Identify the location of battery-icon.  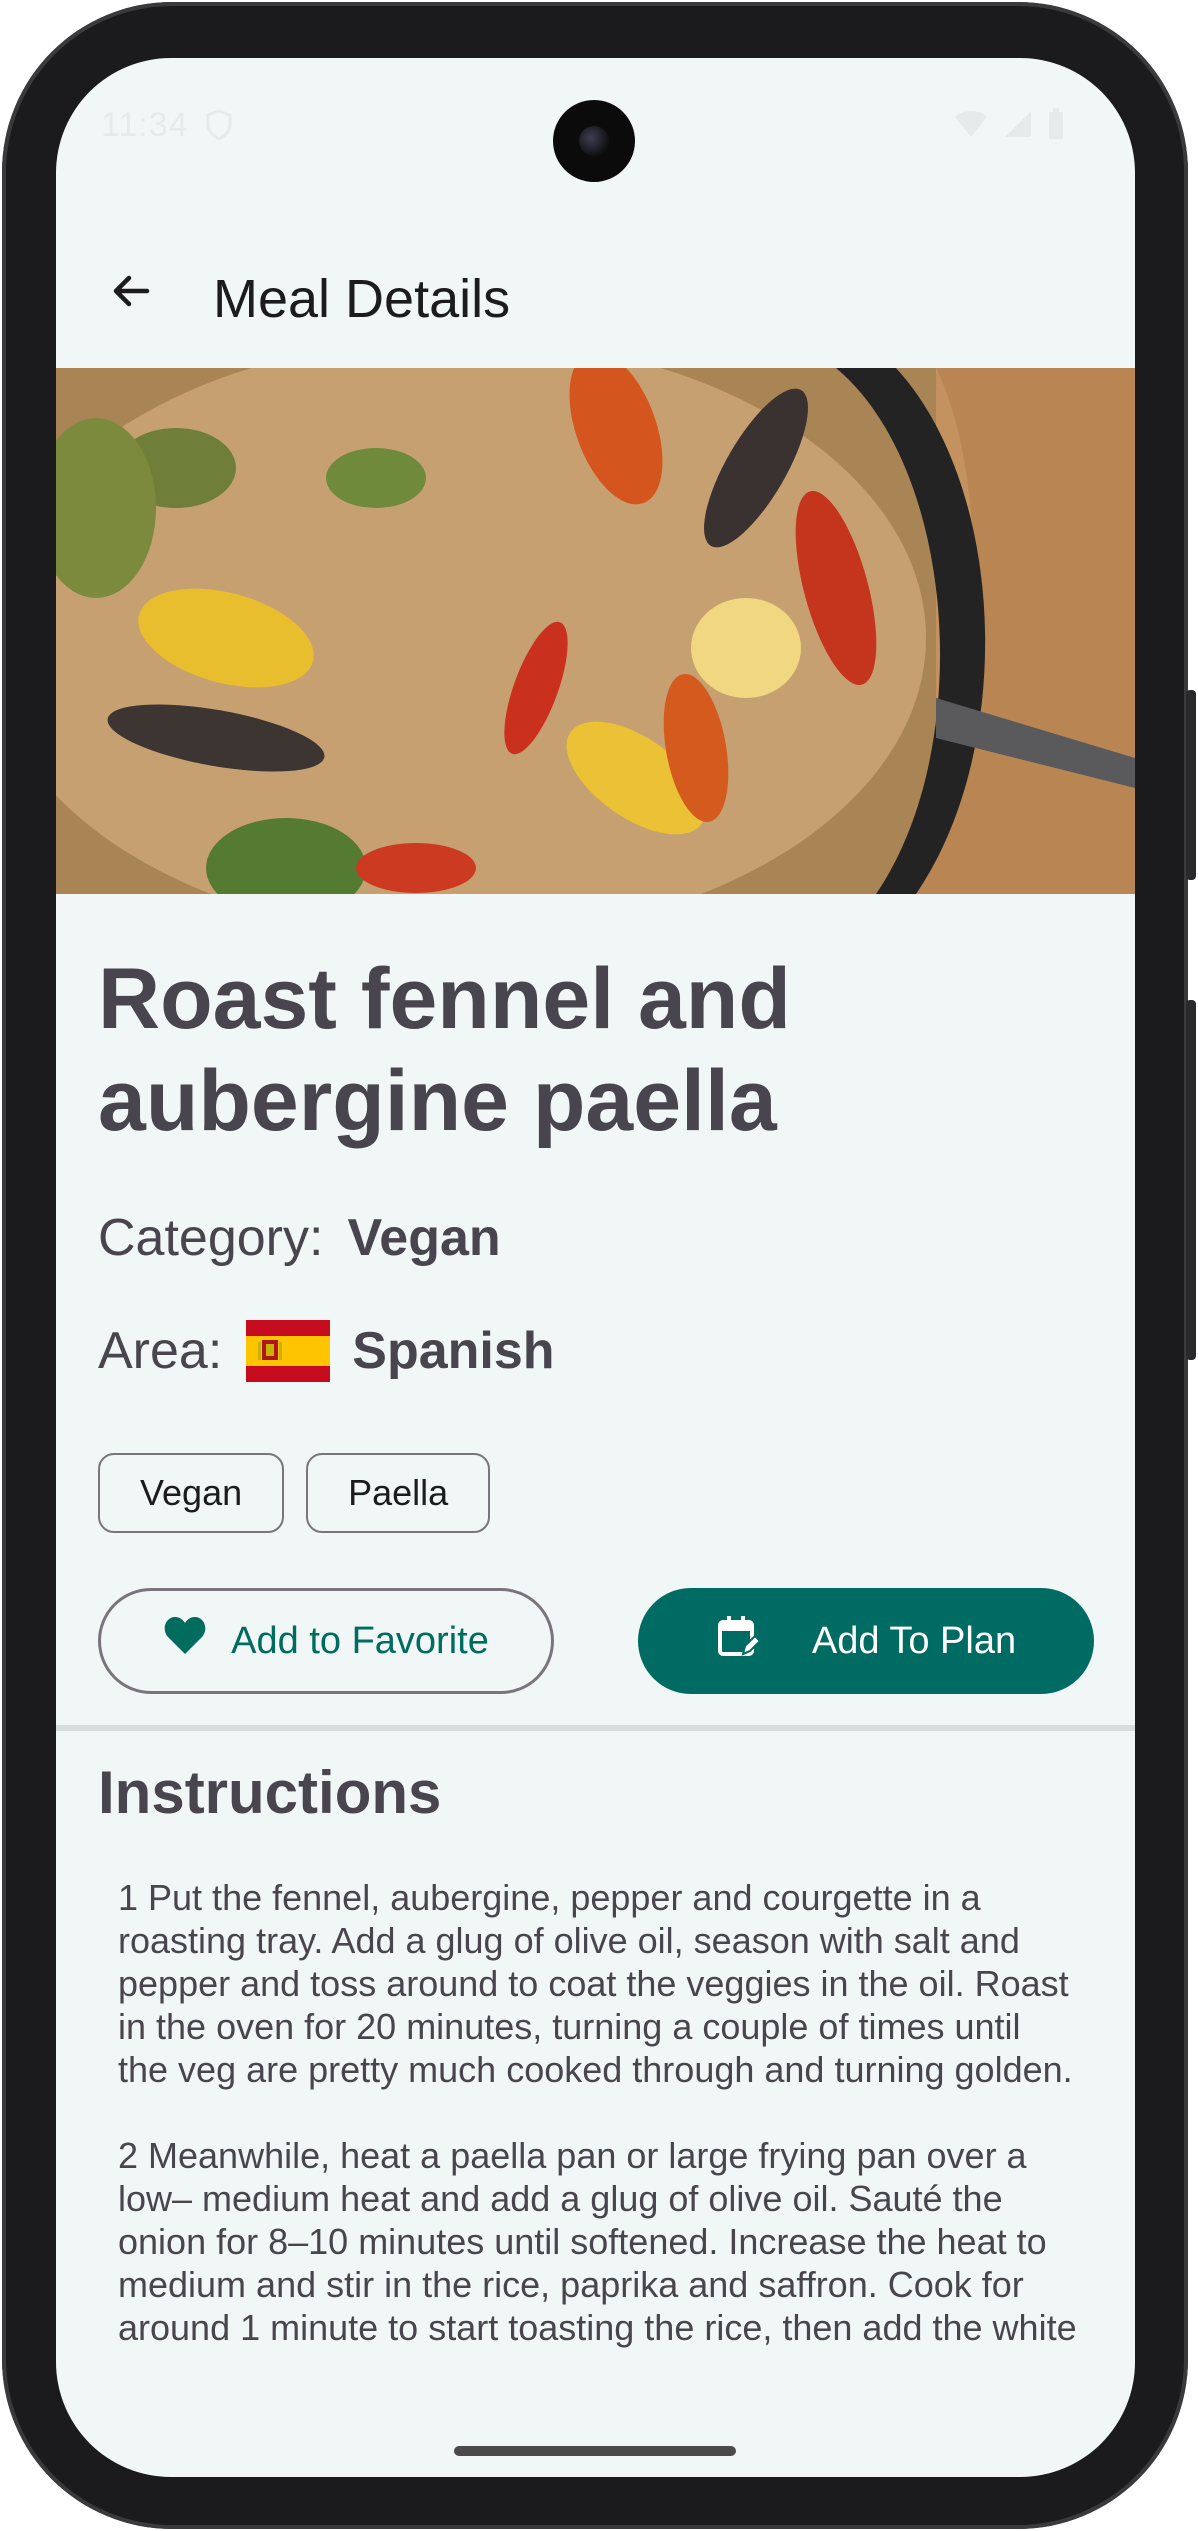
(1056, 126).